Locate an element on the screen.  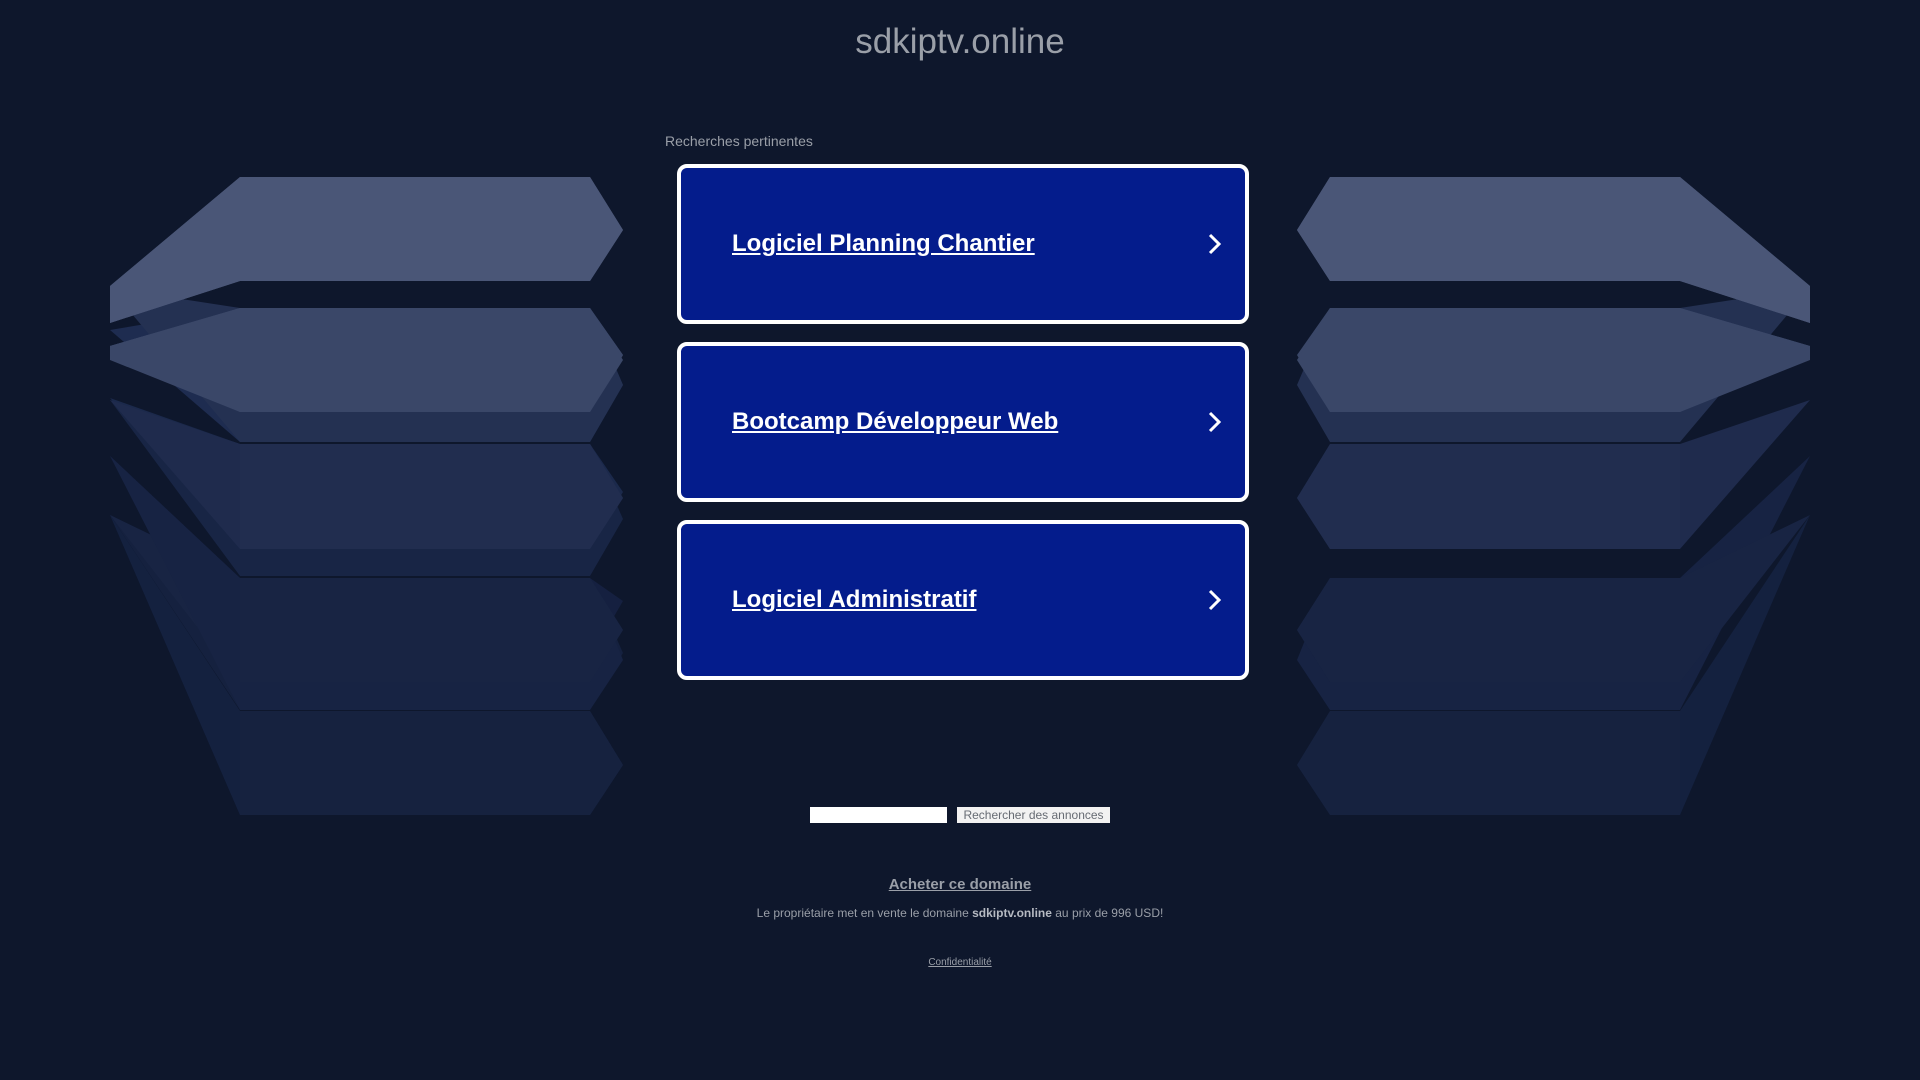
sale-notice-domain: sdkiptv.online is located at coordinates (1012, 913).